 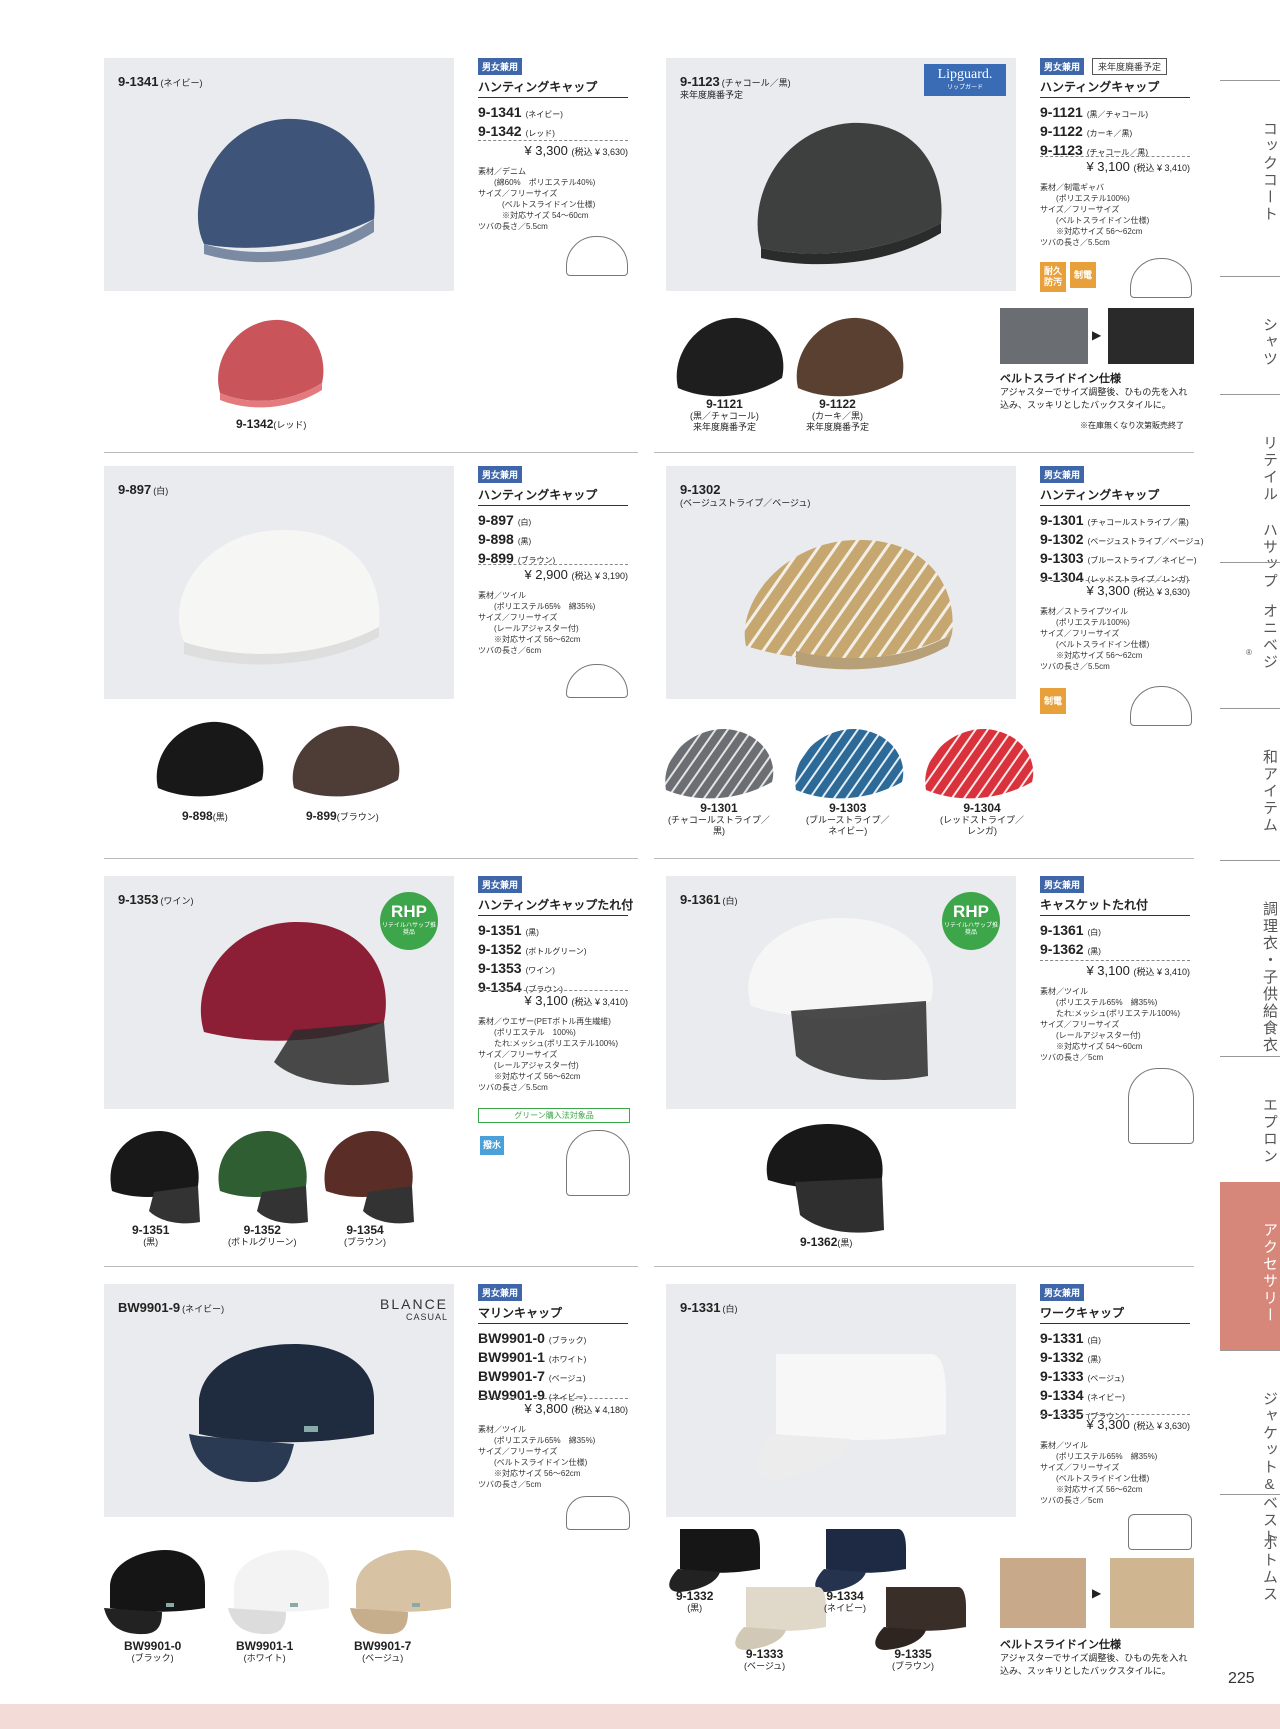 What do you see at coordinates (700, 489) in the screenshot?
I see `photo-code: 9-1302` at bounding box center [700, 489].